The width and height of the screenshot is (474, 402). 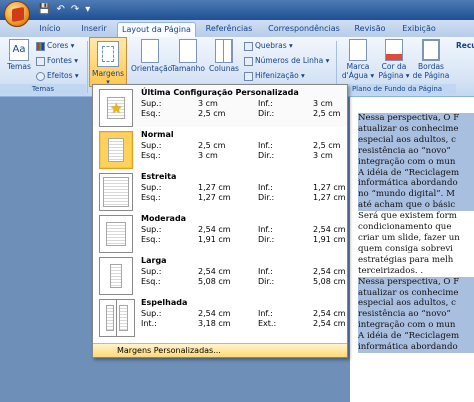 What do you see at coordinates (164, 302) in the screenshot?
I see `option-title: Espelhada` at bounding box center [164, 302].